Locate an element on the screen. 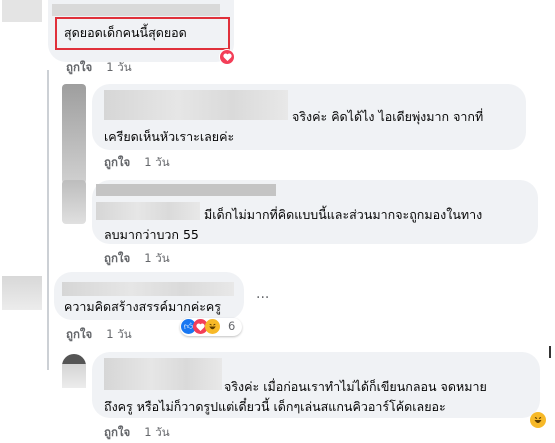 The width and height of the screenshot is (555, 443). more-options-icon: ··· is located at coordinates (262, 298).